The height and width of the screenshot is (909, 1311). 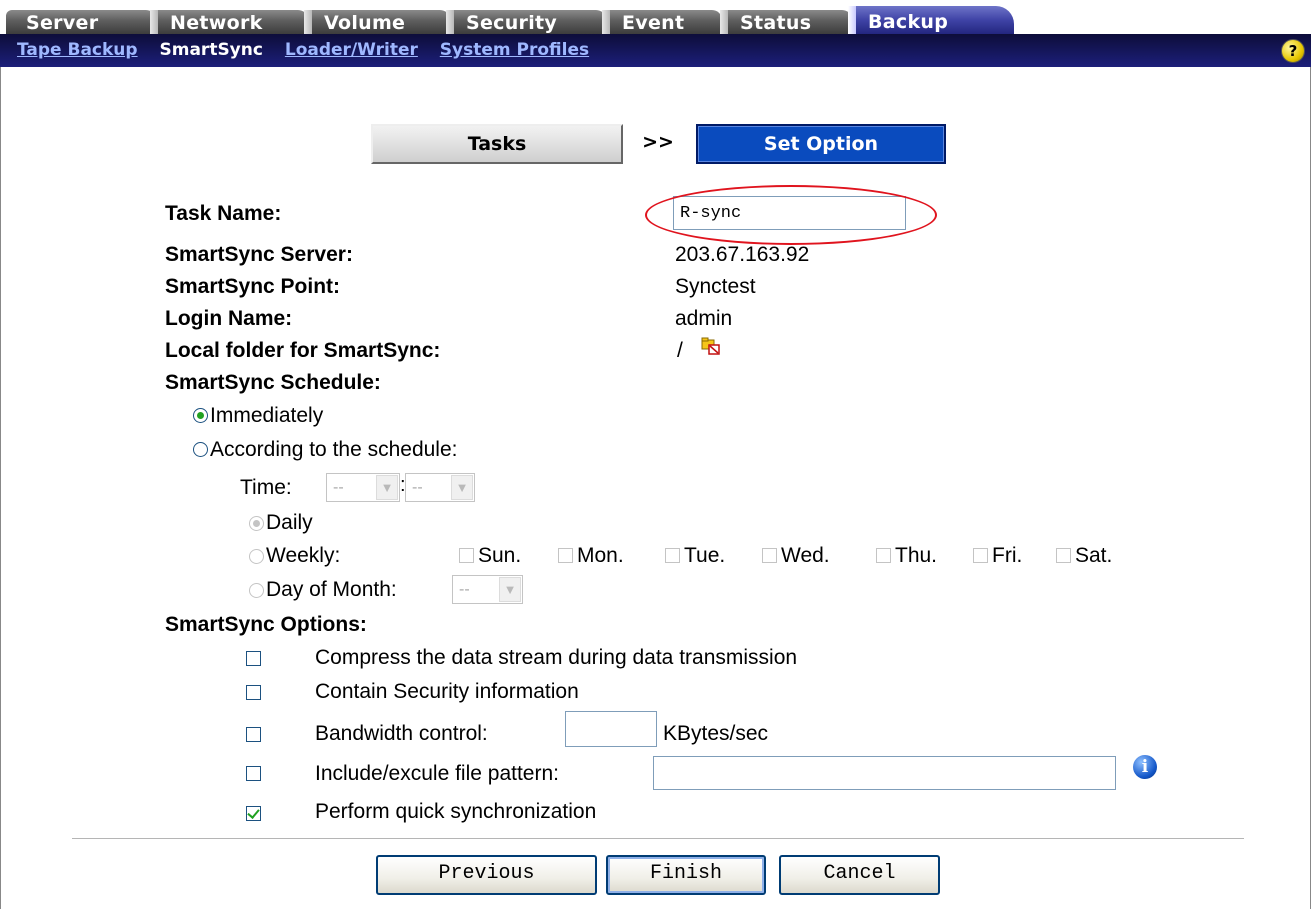 What do you see at coordinates (377, 22) in the screenshot?
I see `tab-volume: Volume` at bounding box center [377, 22].